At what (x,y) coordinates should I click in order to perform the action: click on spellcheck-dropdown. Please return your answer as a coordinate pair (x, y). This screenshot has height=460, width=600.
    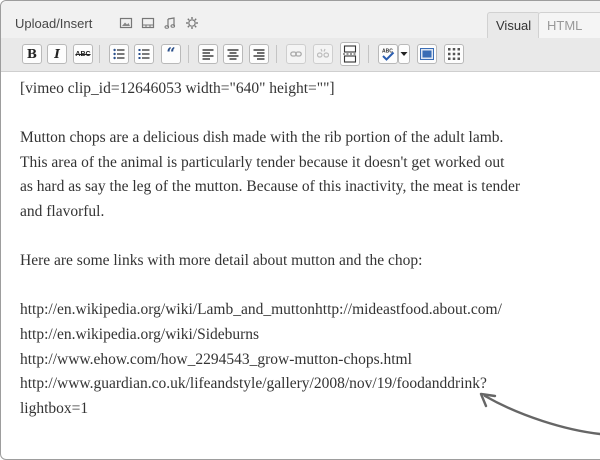
    Looking at the image, I should click on (404, 54).